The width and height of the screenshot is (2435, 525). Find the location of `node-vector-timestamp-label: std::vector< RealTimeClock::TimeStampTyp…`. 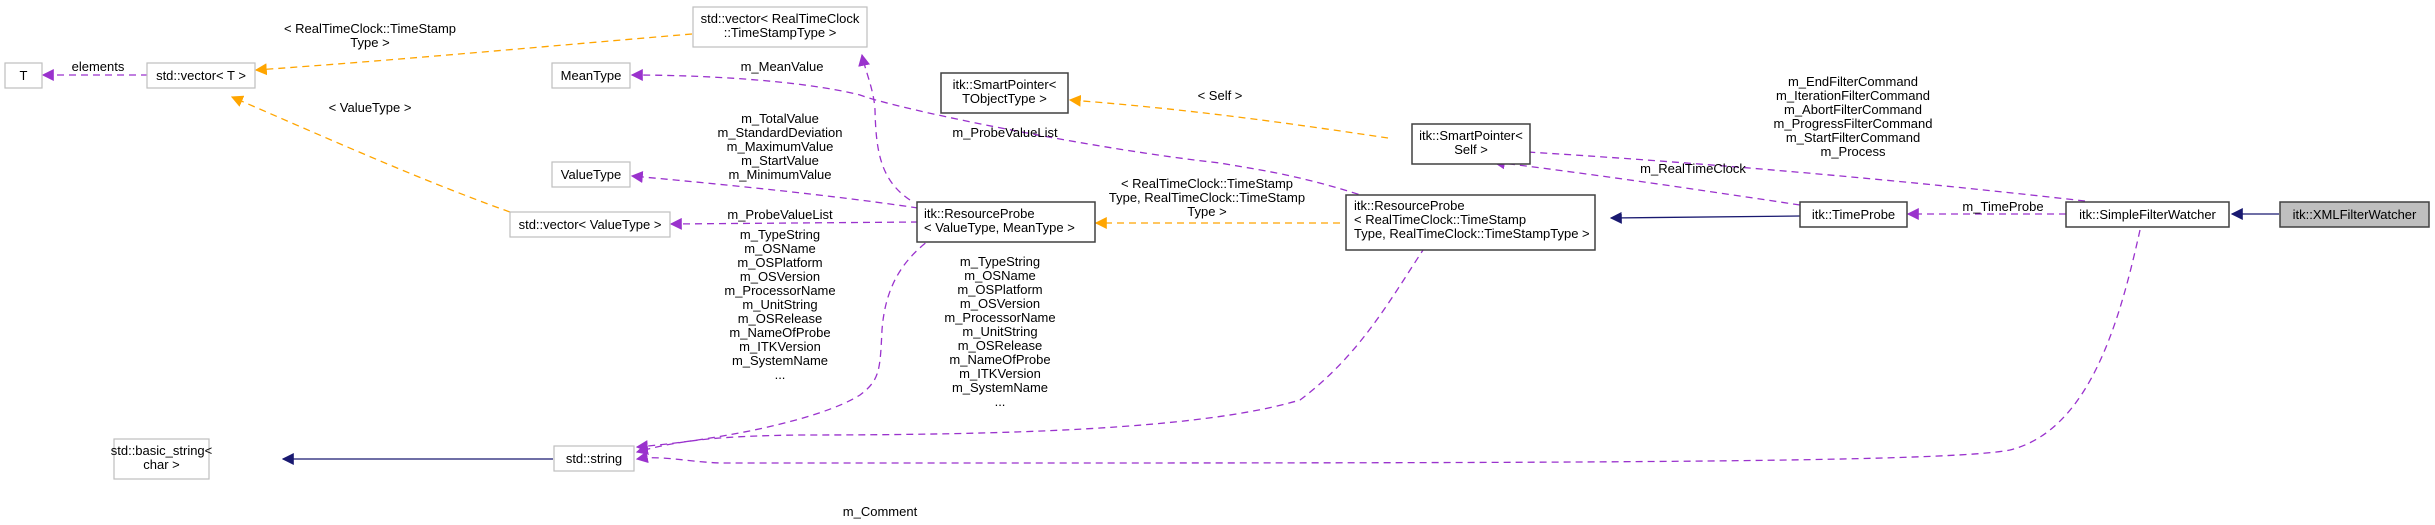

node-vector-timestamp-label: std::vector< RealTimeClock::TimeStampTyp… is located at coordinates (780, 25).